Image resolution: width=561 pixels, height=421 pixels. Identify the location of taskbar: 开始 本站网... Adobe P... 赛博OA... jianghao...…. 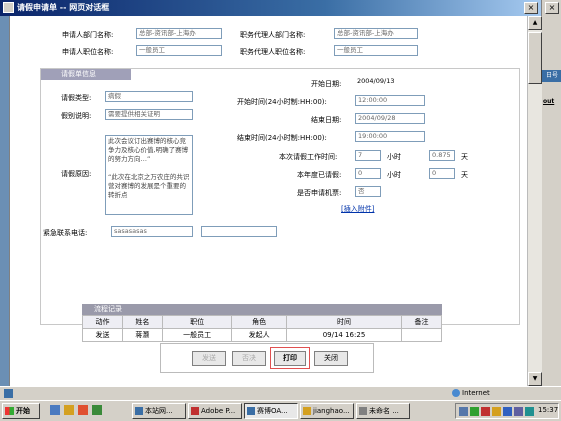
(280, 410).